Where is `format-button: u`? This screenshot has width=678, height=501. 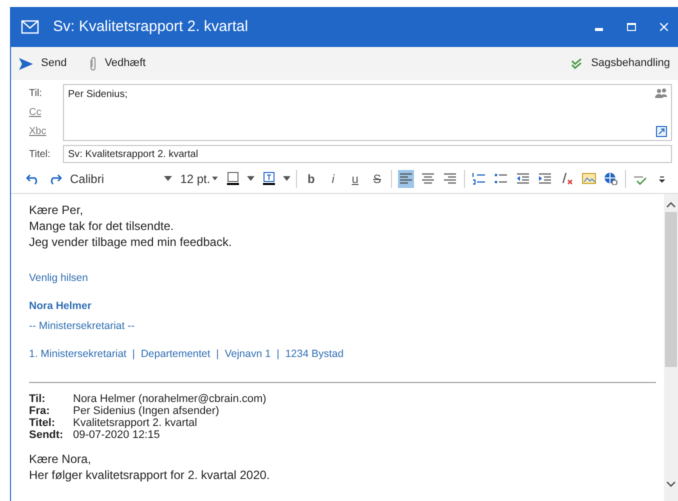
format-button: u is located at coordinates (355, 179).